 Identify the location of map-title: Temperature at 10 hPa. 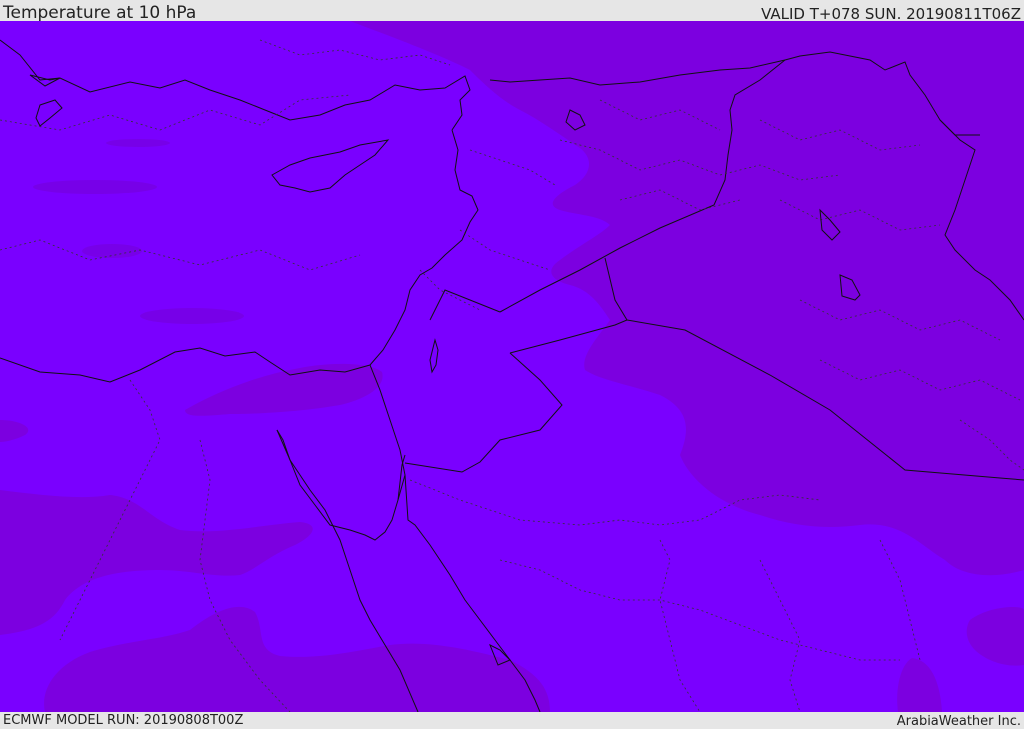
(100, 13).